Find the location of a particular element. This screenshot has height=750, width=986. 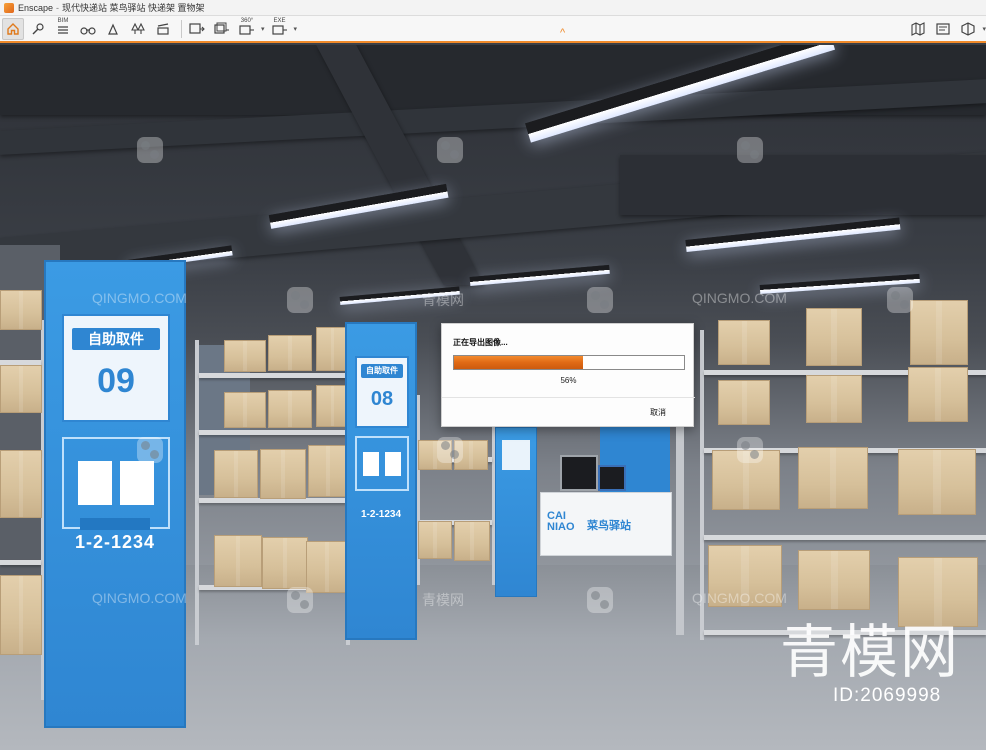

panorama-export-button: 360° is located at coordinates (247, 29).